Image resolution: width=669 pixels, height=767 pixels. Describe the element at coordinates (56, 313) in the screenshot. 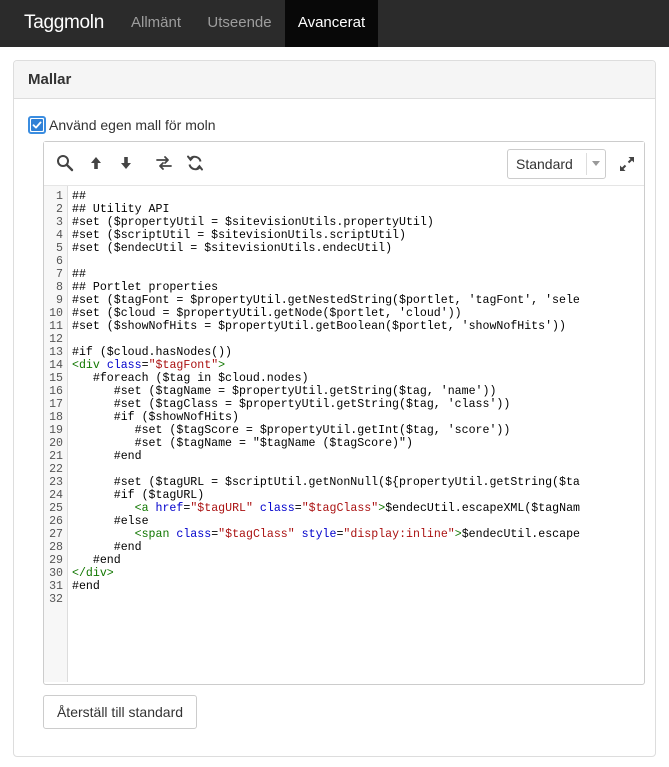

I see `line-number: 10` at that location.